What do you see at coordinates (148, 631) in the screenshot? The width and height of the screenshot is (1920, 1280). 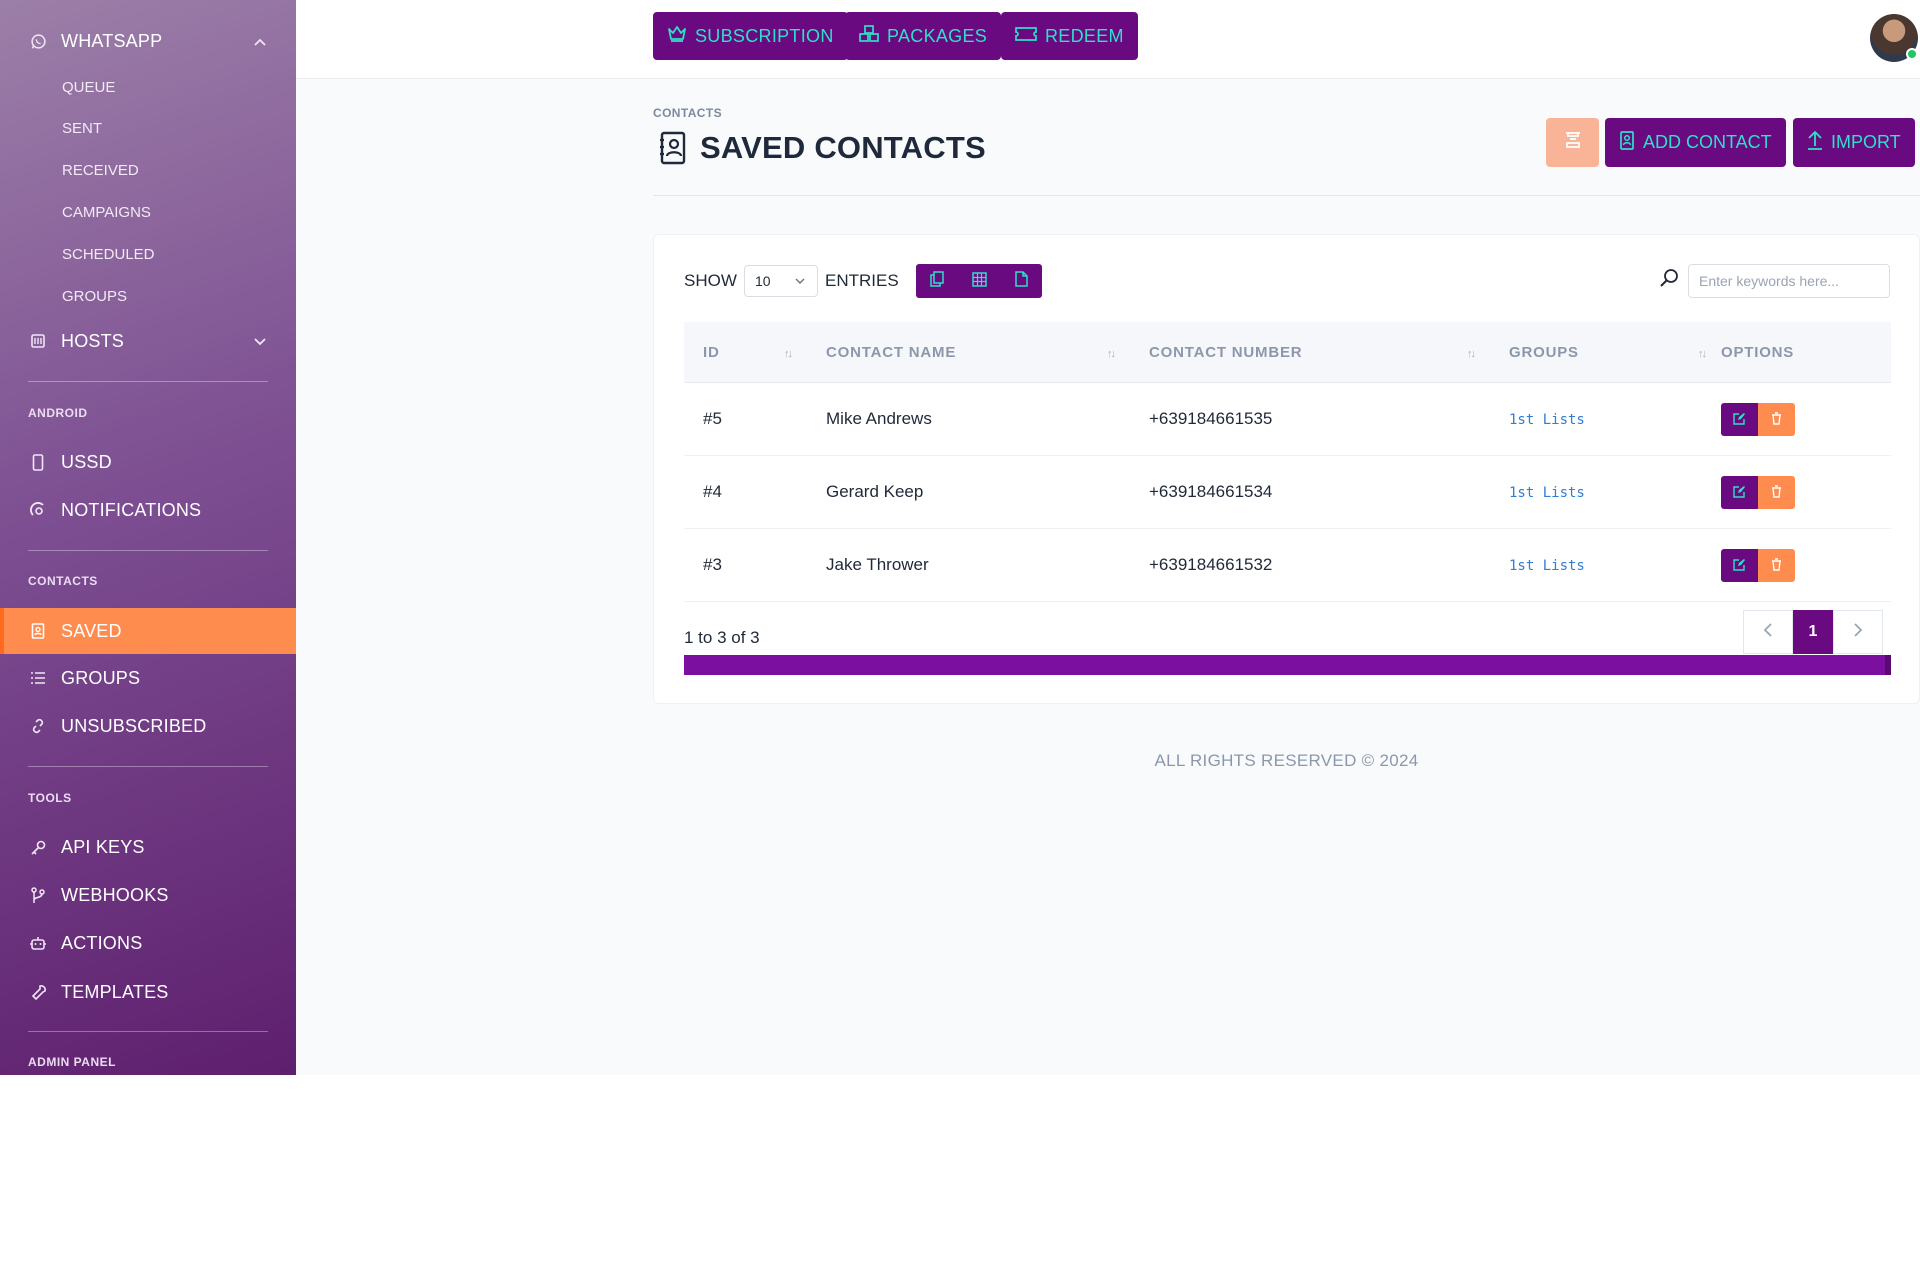 I see `sidebar-item-saved: SAVED` at bounding box center [148, 631].